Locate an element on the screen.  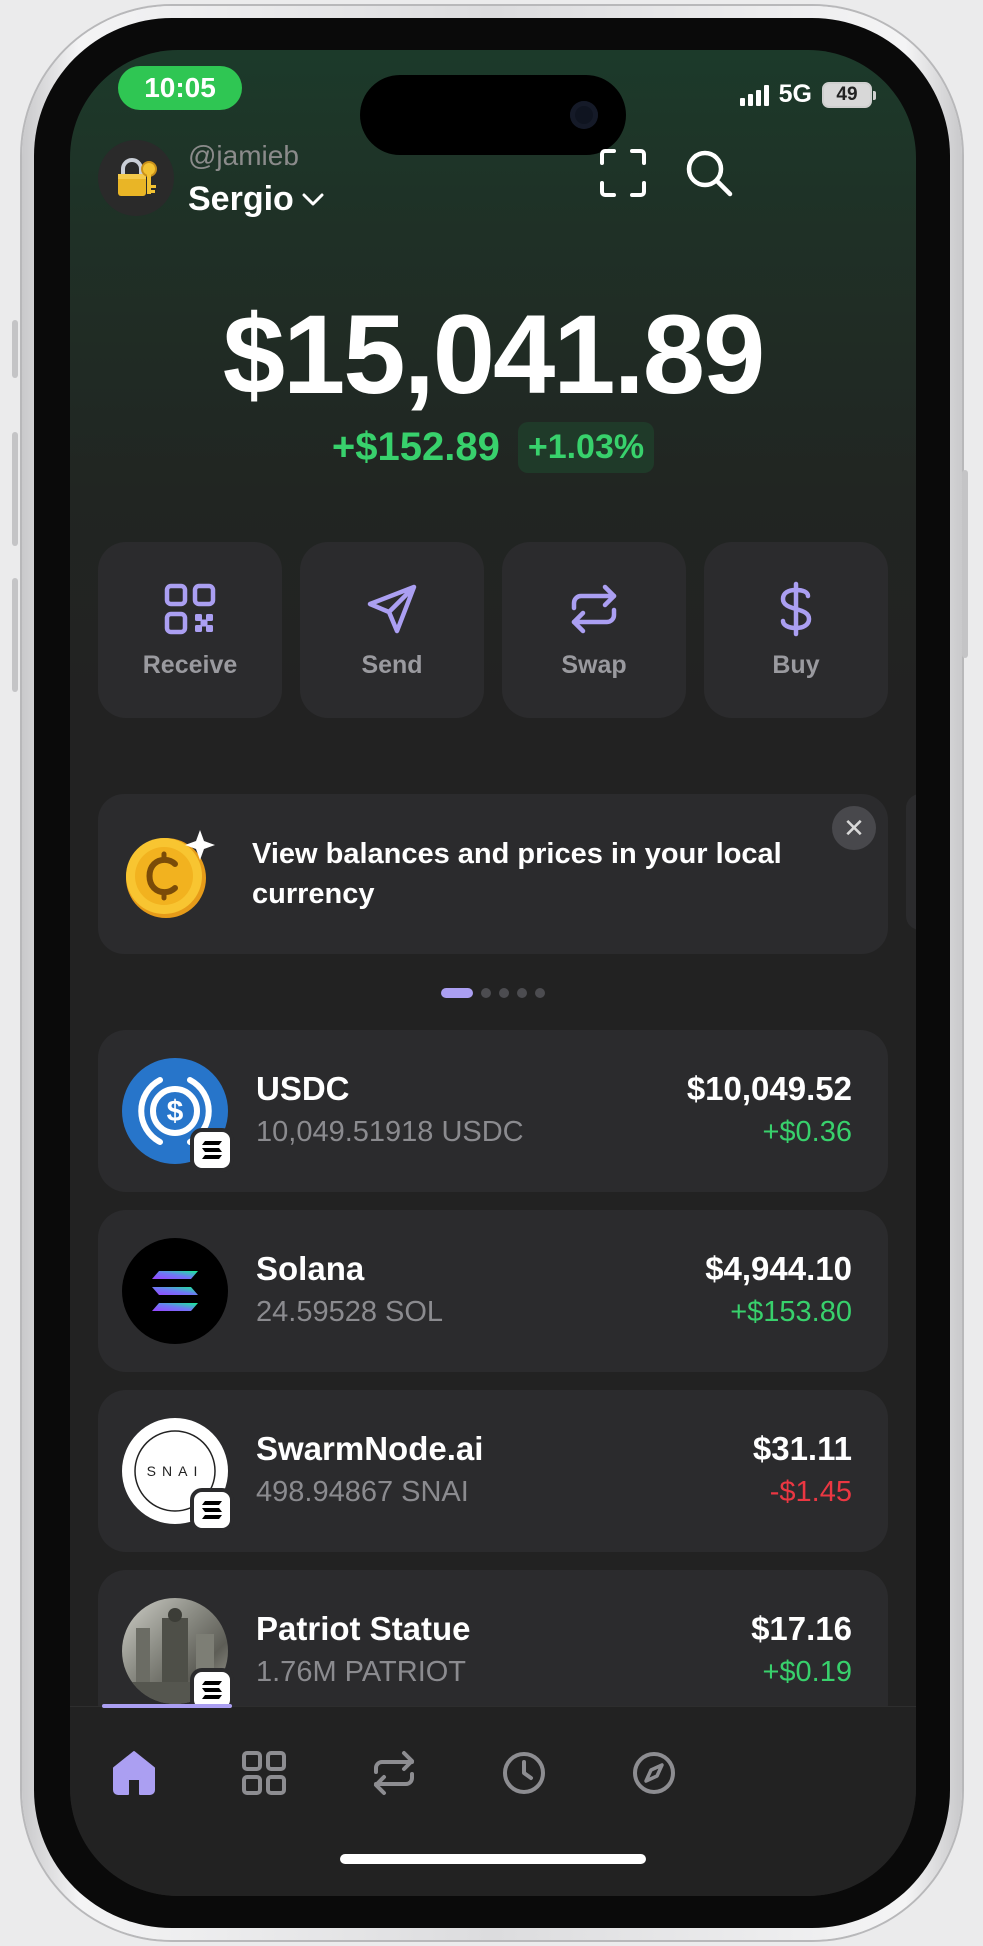
token-value: $31.11 is located at coordinates (802, 1448).